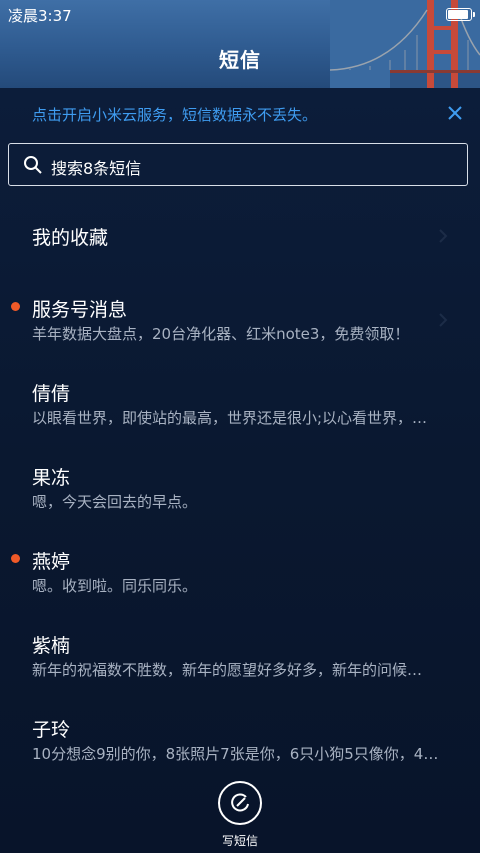 The height and width of the screenshot is (853, 480). What do you see at coordinates (240, 495) in the screenshot?
I see `conversation-item: 果冻 嗯，今天会回去的早点。` at bounding box center [240, 495].